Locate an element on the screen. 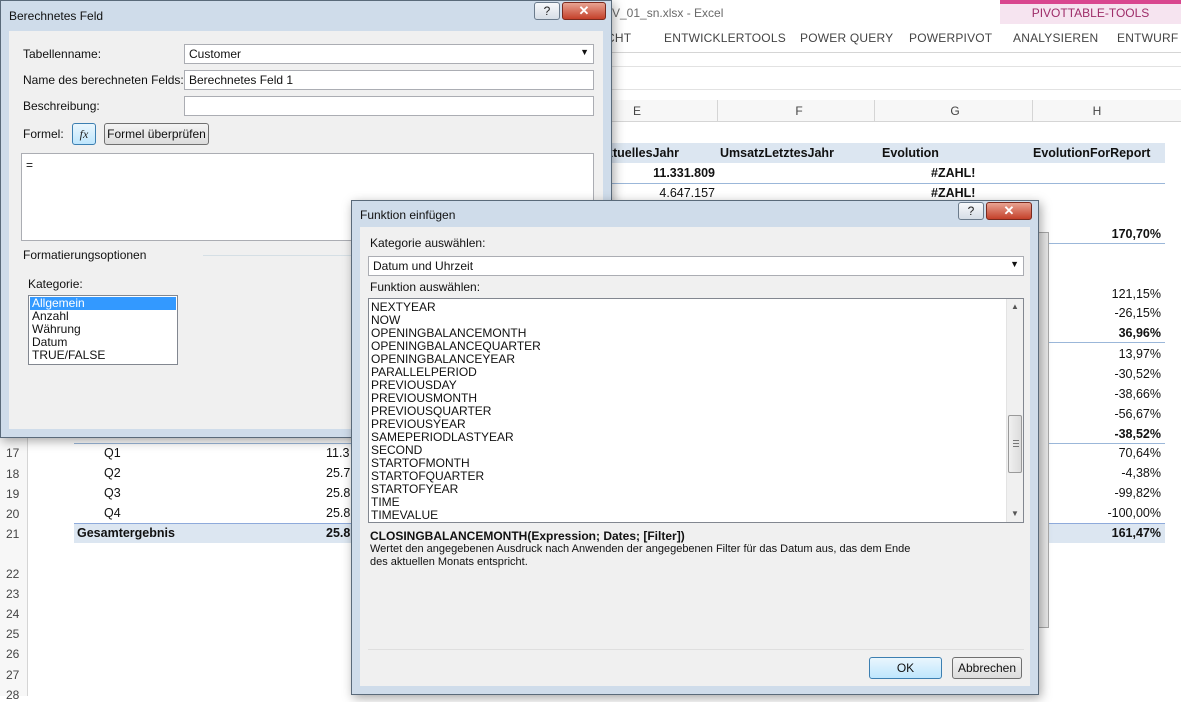  function-item: TIME is located at coordinates (696, 502).